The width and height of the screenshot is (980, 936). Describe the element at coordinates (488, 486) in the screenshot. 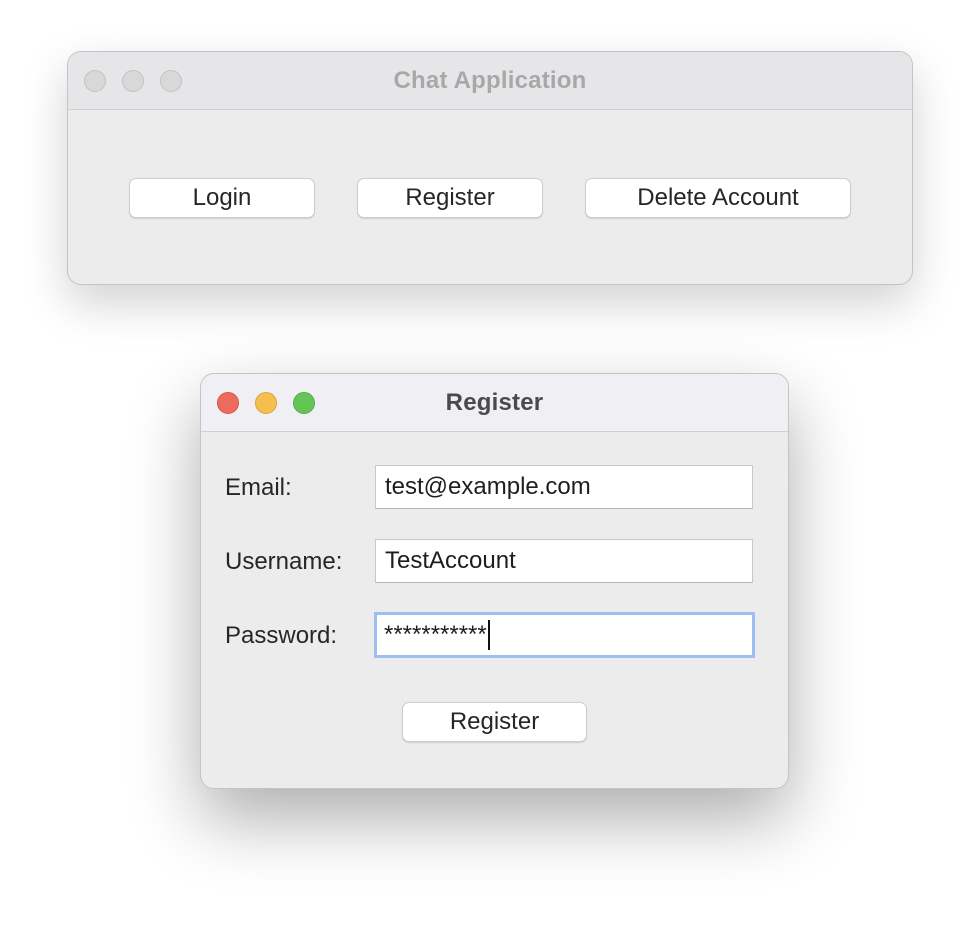

I see `email-value: test@example.com` at that location.